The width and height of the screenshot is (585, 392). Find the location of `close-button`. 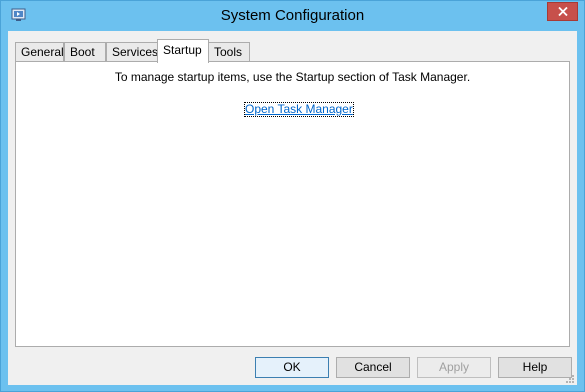

close-button is located at coordinates (562, 11).